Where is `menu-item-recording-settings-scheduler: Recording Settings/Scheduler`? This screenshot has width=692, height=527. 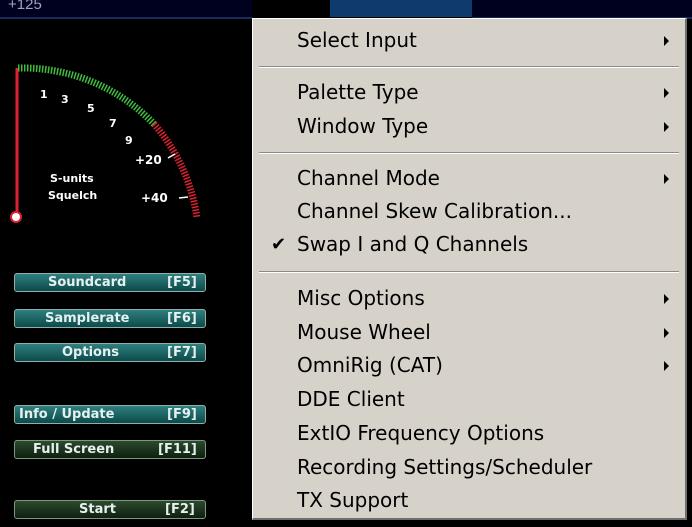
menu-item-recording-settings-scheduler: Recording Settings/Scheduler is located at coordinates (469, 467).